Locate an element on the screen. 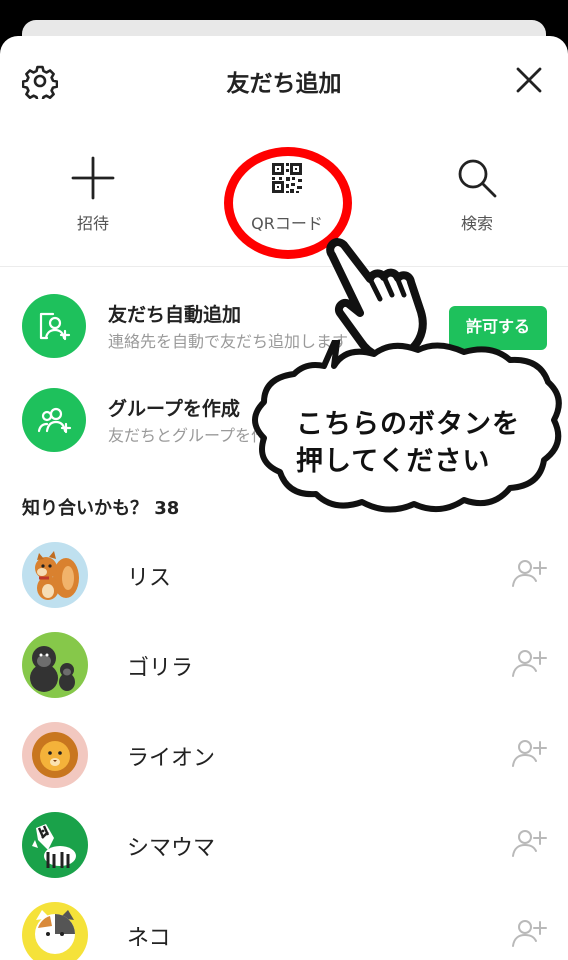  plus-icon is located at coordinates (93, 178).